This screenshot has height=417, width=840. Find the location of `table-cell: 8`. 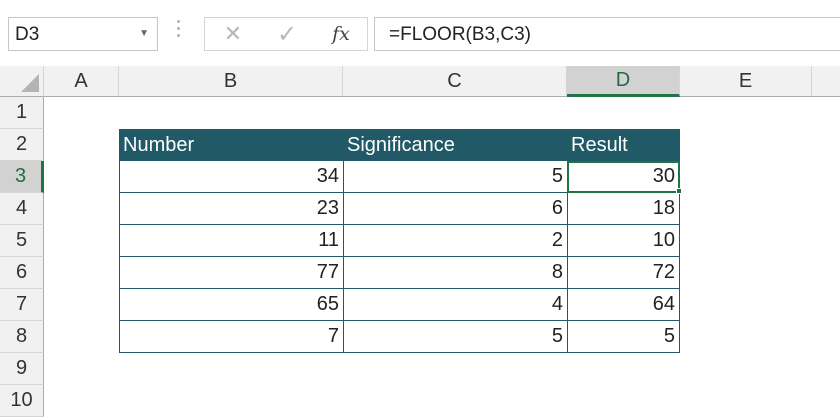

table-cell: 8 is located at coordinates (455, 273).